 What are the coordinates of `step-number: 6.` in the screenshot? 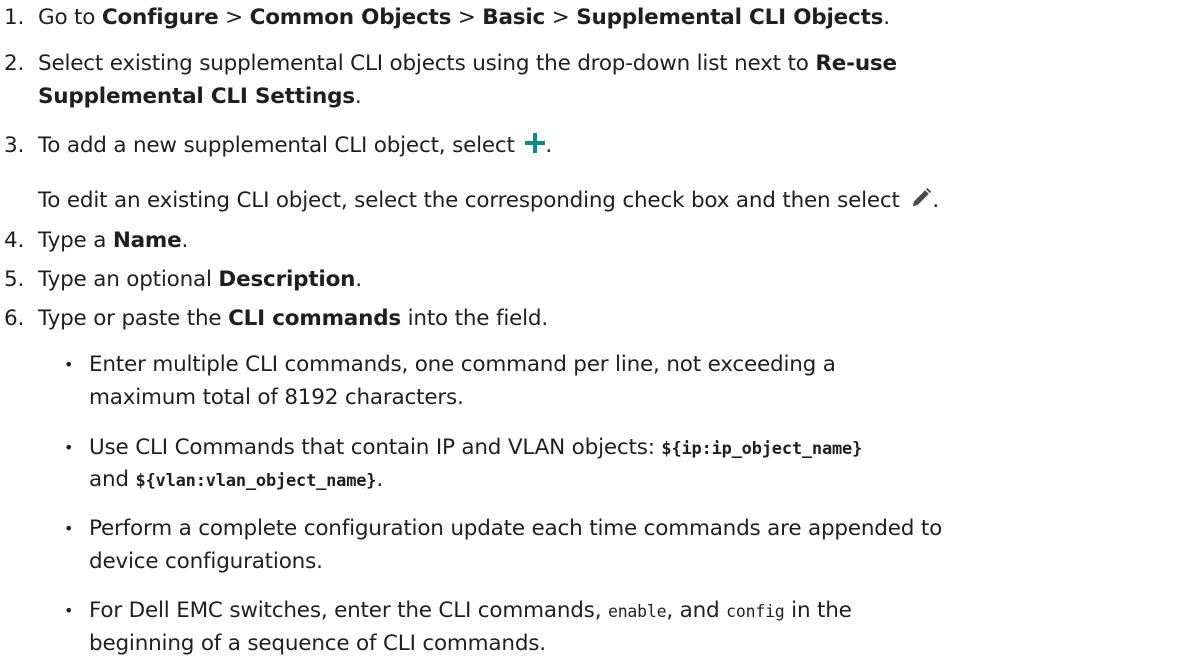 It's located at (14, 318).